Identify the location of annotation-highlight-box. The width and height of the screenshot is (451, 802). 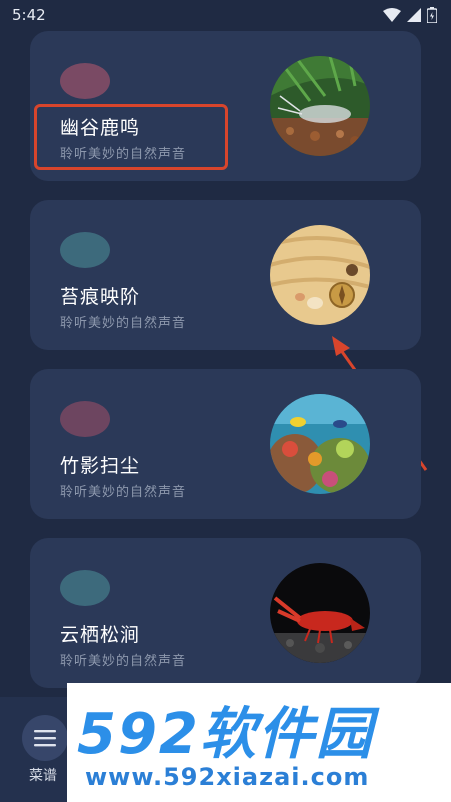
(131, 137).